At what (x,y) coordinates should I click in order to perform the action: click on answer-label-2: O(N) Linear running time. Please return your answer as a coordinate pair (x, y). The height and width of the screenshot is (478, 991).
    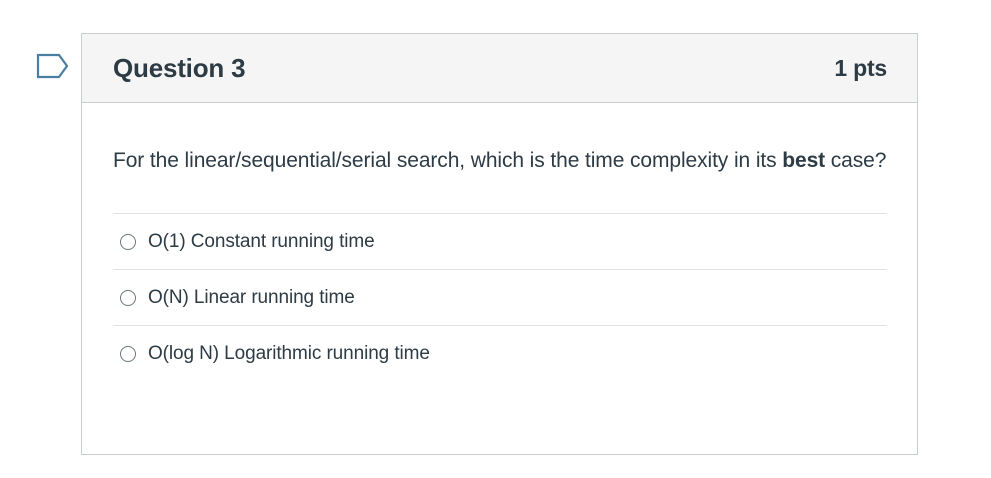
    Looking at the image, I should click on (251, 297).